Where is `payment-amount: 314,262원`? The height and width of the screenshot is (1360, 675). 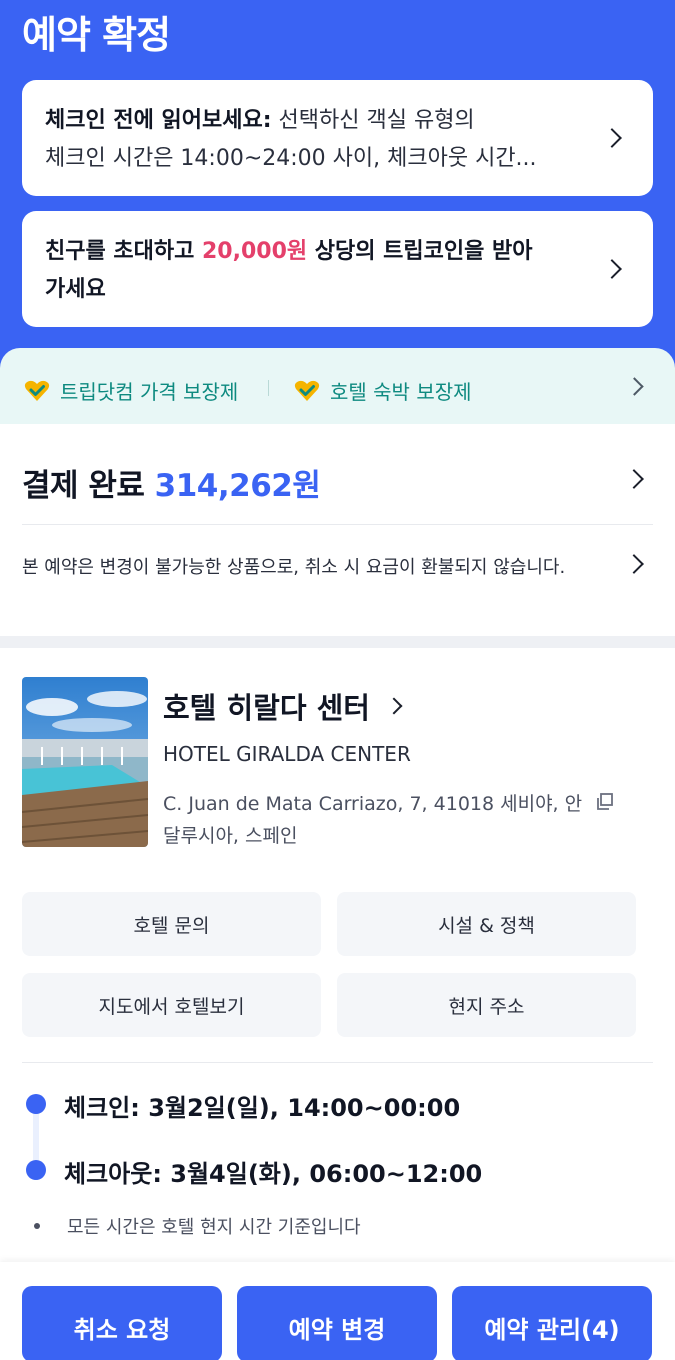
payment-amount: 314,262원 is located at coordinates (237, 486).